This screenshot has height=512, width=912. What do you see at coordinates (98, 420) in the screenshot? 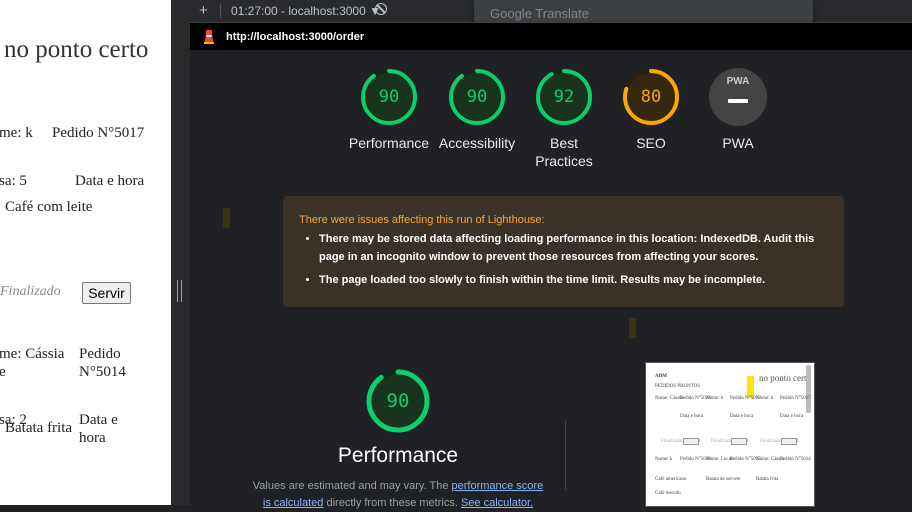
I see `order2-datetime: Data e` at bounding box center [98, 420].